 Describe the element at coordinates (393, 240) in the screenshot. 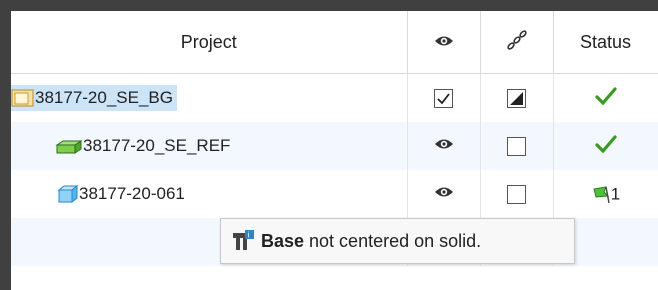

I see `tooltip-text: not centered on solid.` at that location.